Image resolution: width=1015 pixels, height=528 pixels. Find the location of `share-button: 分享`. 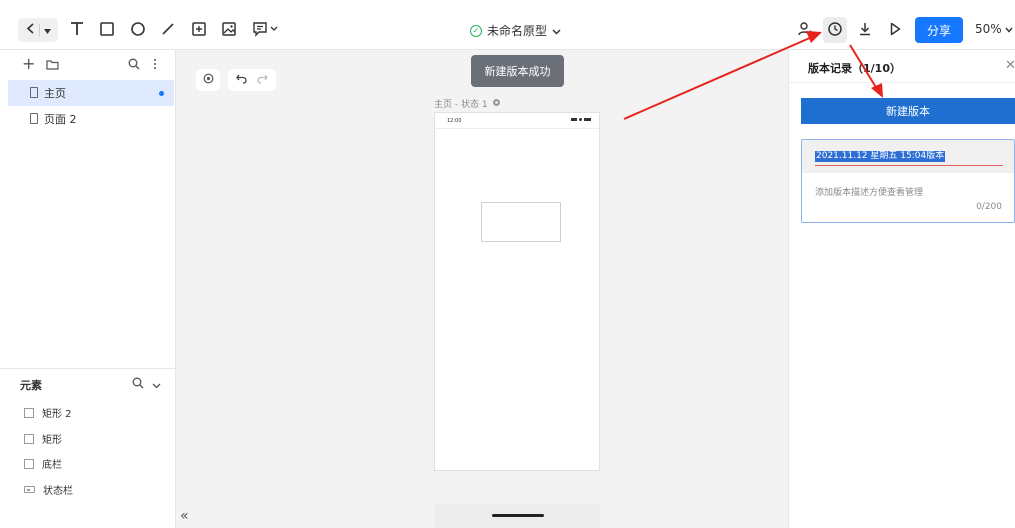

share-button: 分享 is located at coordinates (939, 30).